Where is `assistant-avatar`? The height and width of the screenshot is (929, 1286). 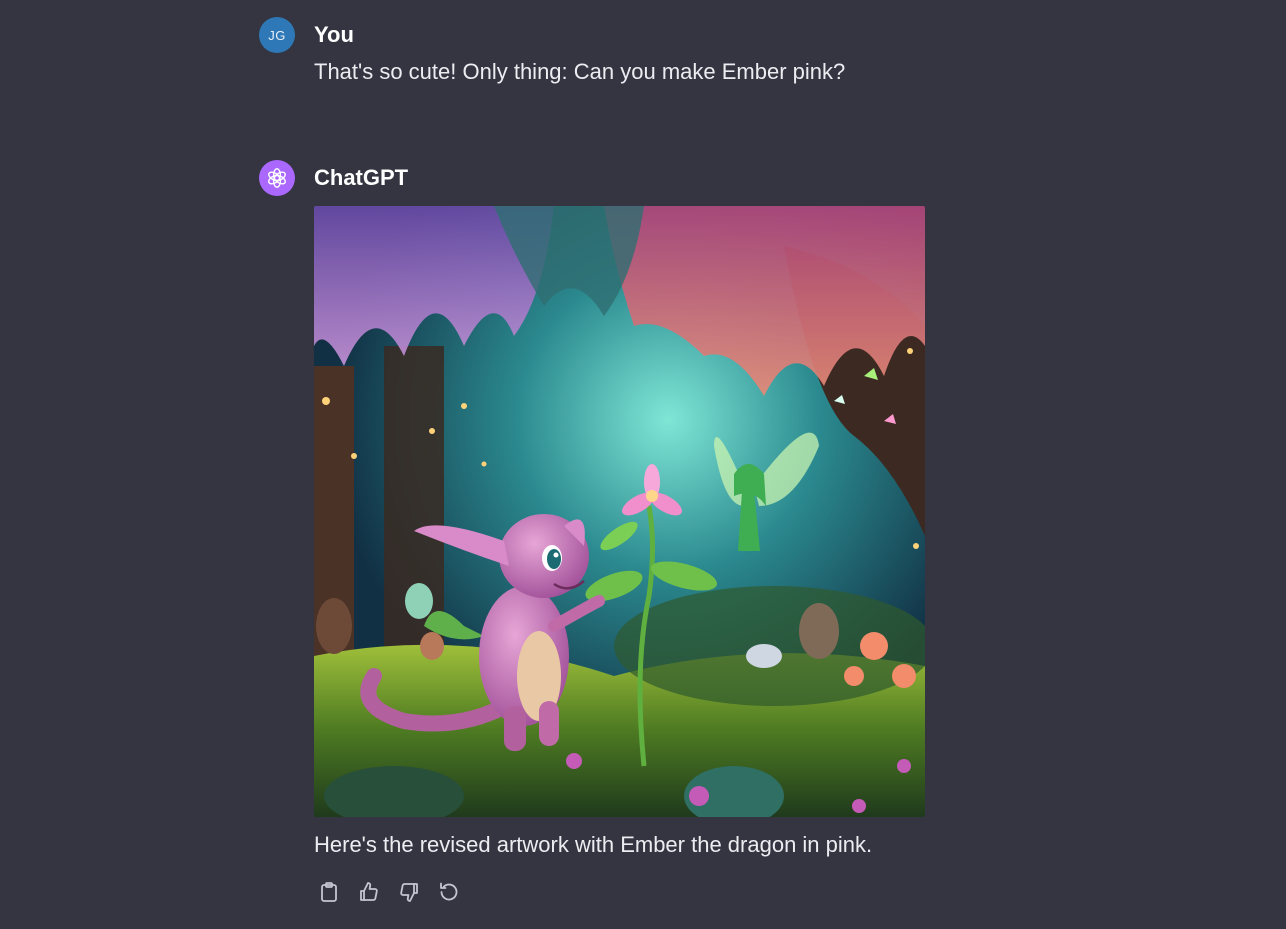
assistant-avatar is located at coordinates (277, 178).